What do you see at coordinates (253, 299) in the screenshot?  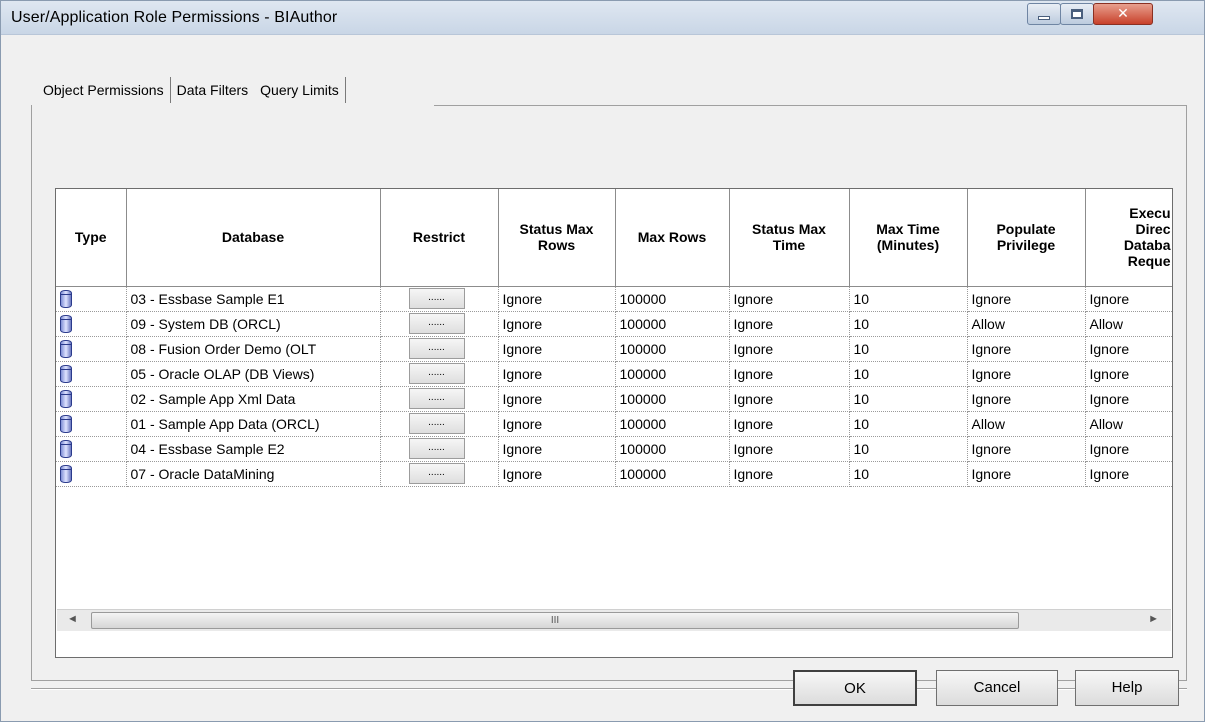 I see `database-cell: 03 - Essbase Sample E1` at bounding box center [253, 299].